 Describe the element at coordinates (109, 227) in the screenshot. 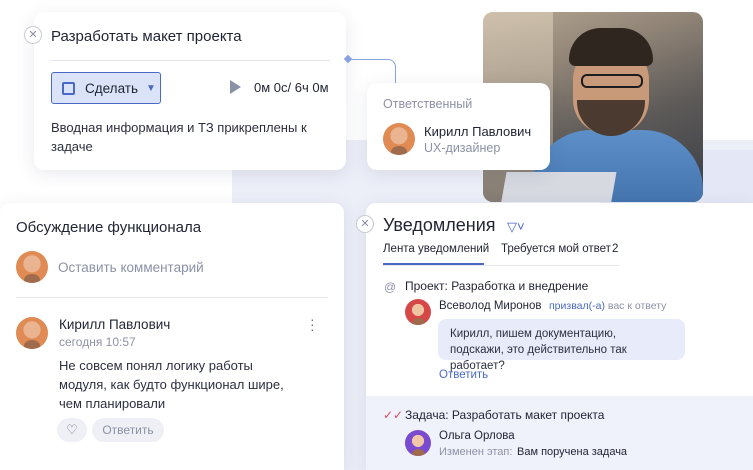

I see `discussion-title: Обсуждение функционала` at that location.